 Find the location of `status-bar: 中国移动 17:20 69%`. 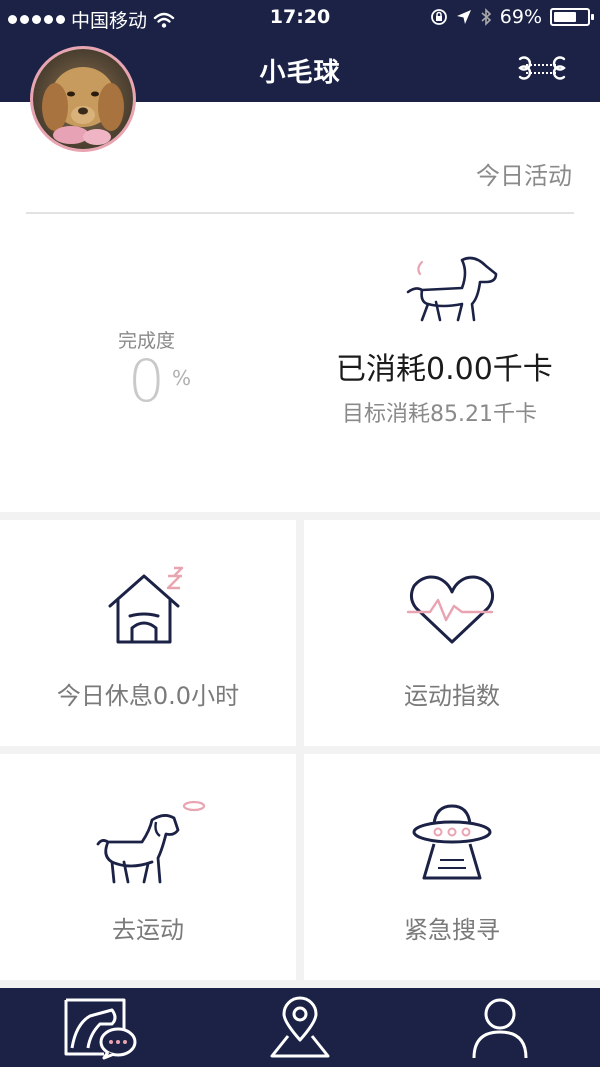

status-bar: 中国移动 17:20 69% is located at coordinates (300, 17).